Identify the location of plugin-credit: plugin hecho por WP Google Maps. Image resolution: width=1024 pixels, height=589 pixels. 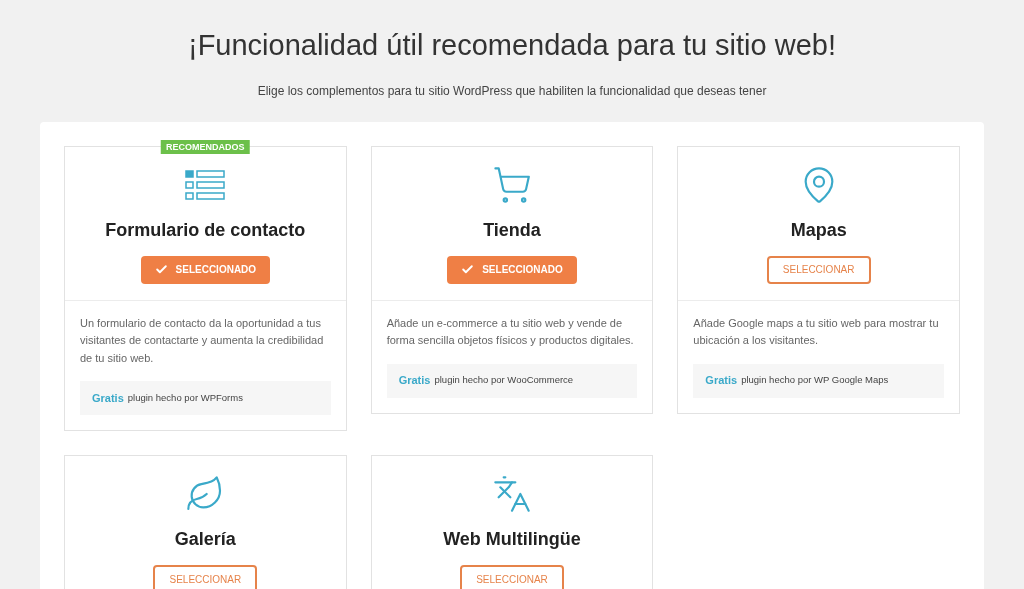
(815, 380).